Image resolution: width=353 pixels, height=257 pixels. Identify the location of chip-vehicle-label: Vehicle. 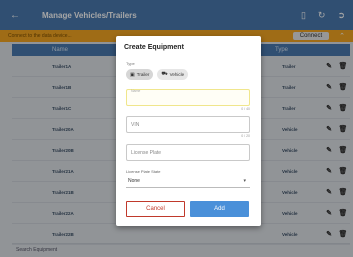
(177, 74).